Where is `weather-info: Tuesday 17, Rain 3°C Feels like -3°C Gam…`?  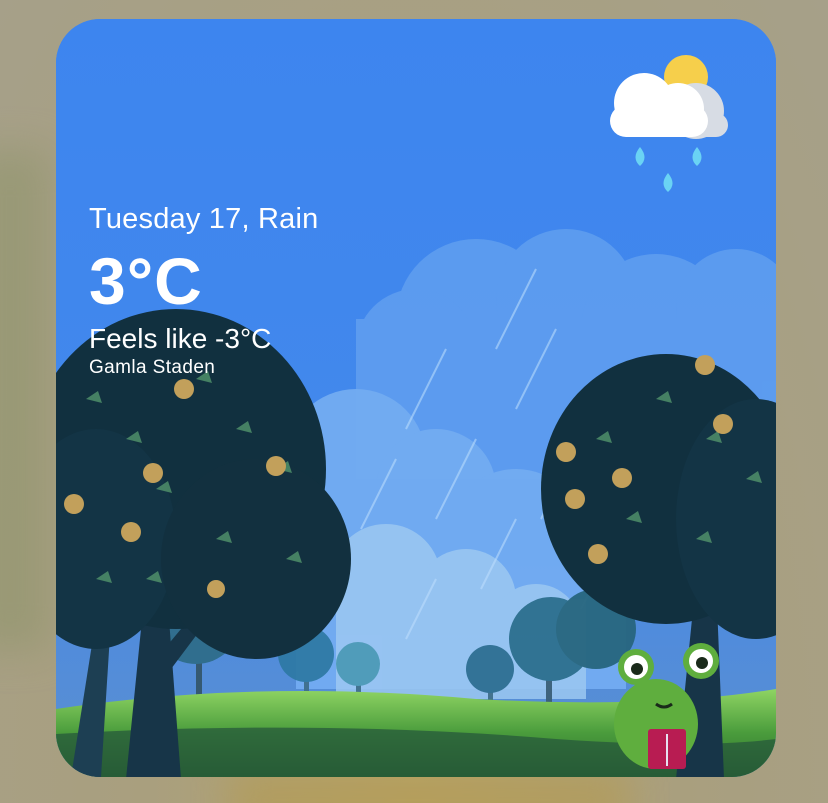
weather-info: Tuesday 17, Rain 3°C Feels like -3°C Gam… is located at coordinates (203, 290).